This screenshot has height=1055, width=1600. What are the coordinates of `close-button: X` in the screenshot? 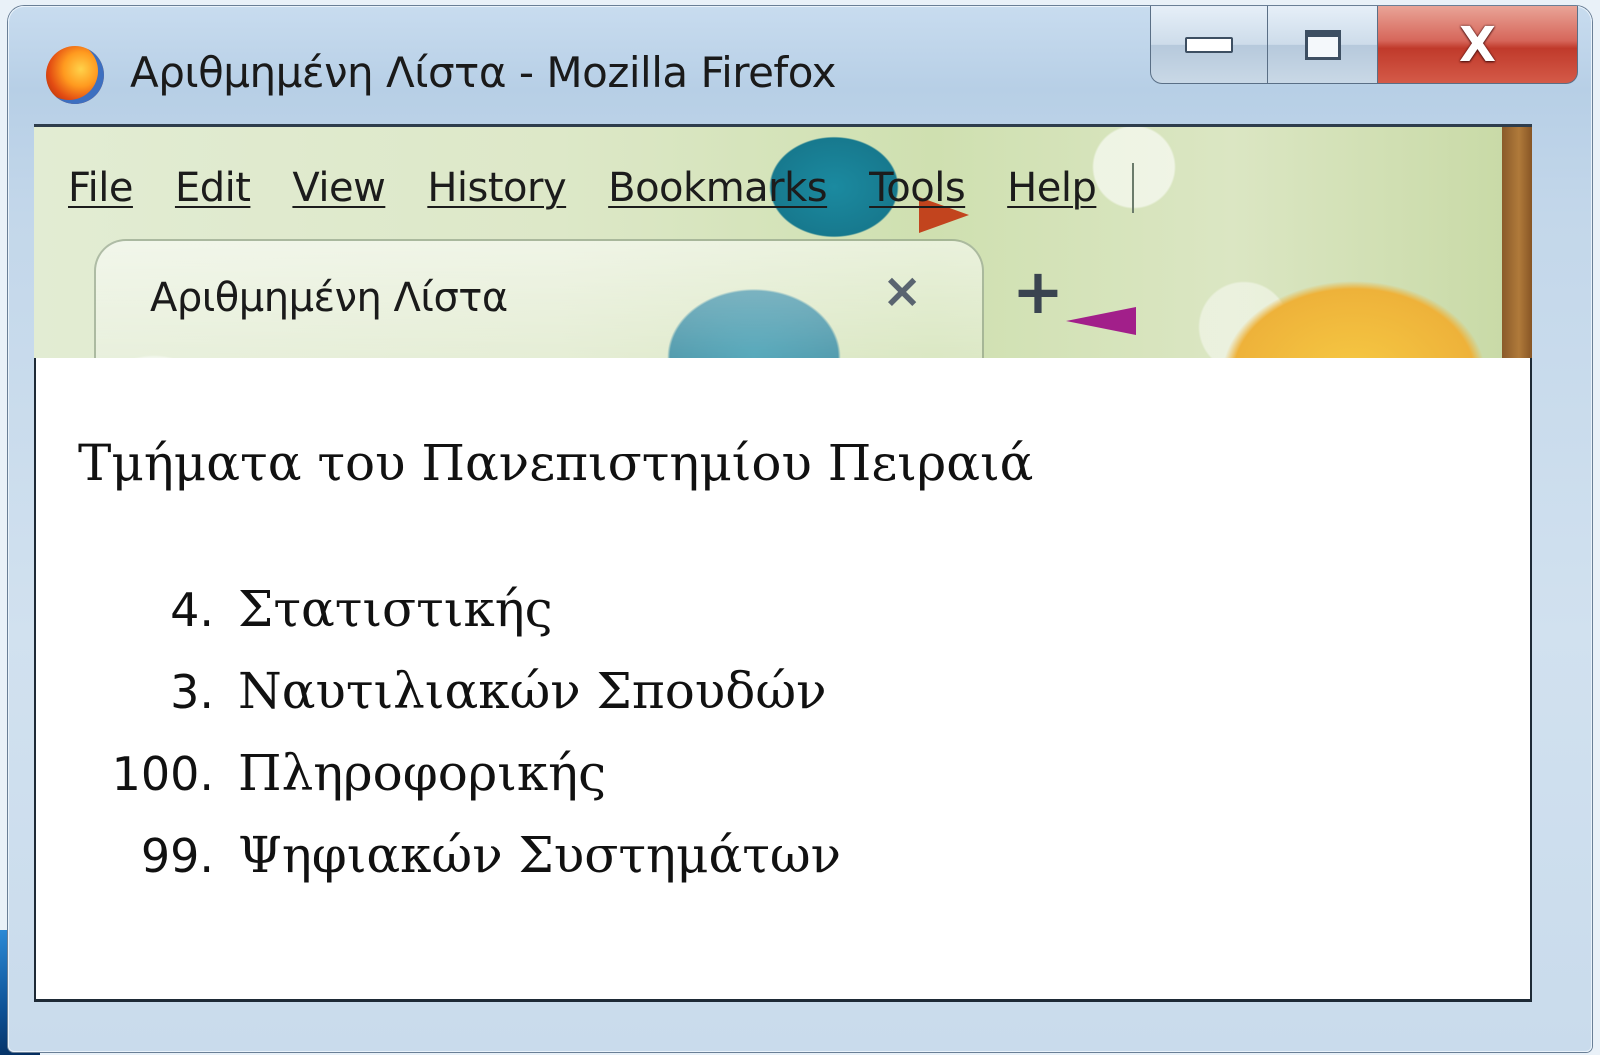 It's located at (1478, 45).